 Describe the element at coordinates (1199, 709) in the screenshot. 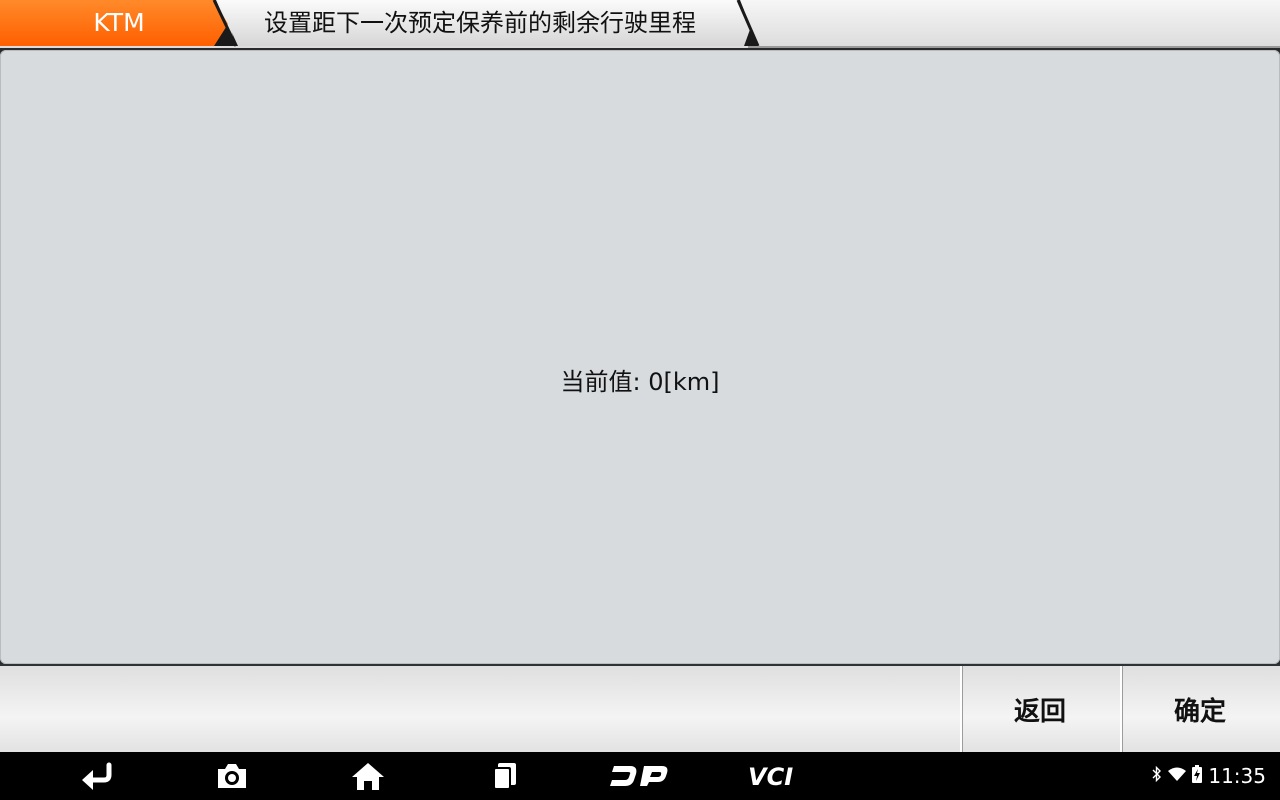

I see `confirm-button: 确定` at that location.